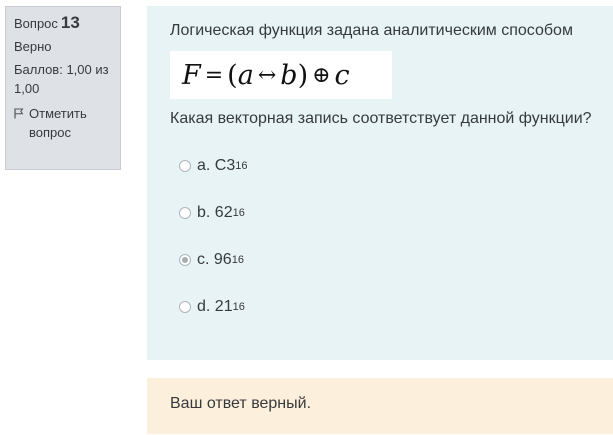 The height and width of the screenshot is (435, 613). What do you see at coordinates (19, 113) in the screenshot?
I see `flag-icon` at bounding box center [19, 113].